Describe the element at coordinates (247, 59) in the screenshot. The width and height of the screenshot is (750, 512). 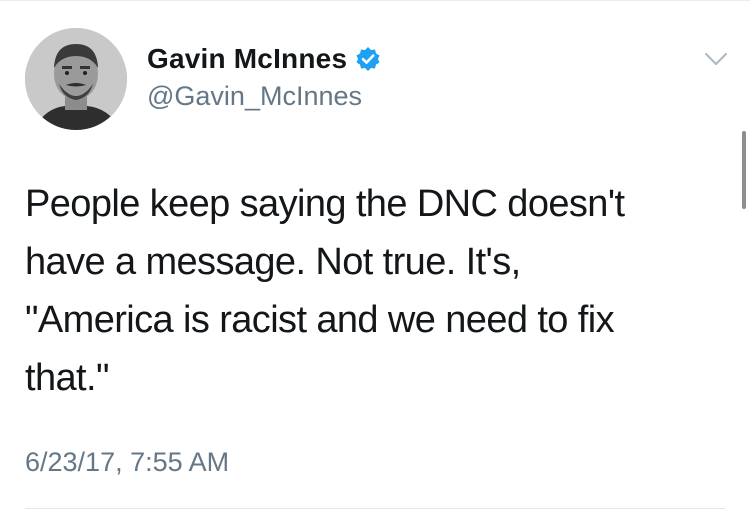
I see `author-display-name: Gavin McInnes` at that location.